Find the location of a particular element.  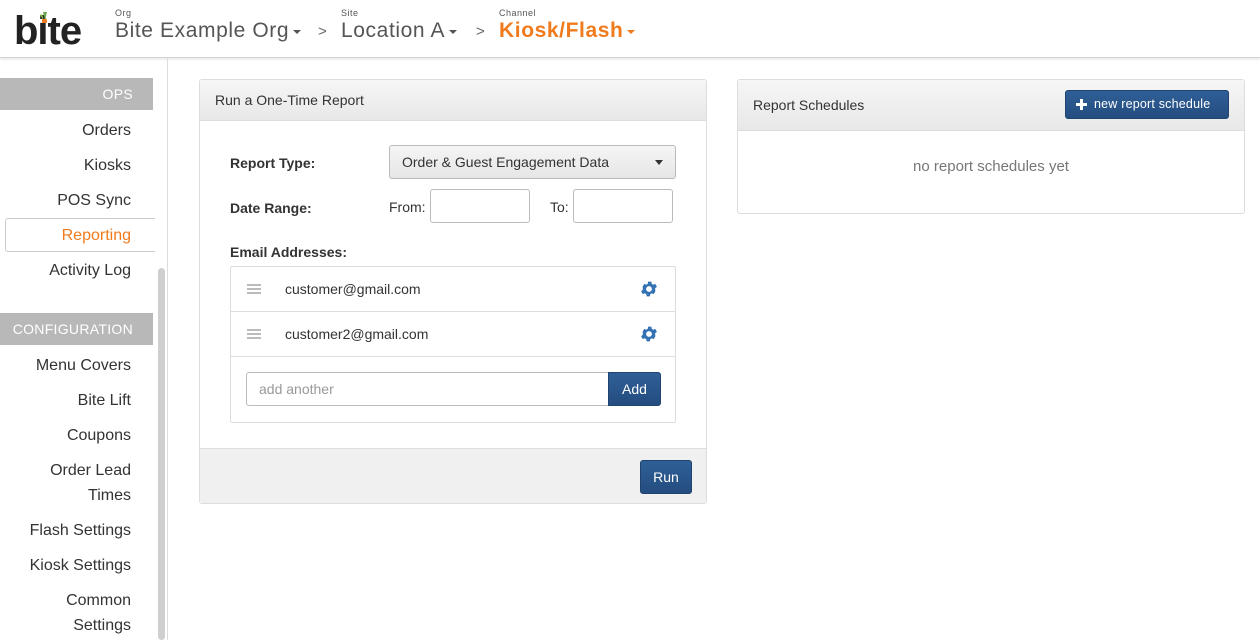

sidebar-item-flash-settings: Flash Settings is located at coordinates (80, 530).